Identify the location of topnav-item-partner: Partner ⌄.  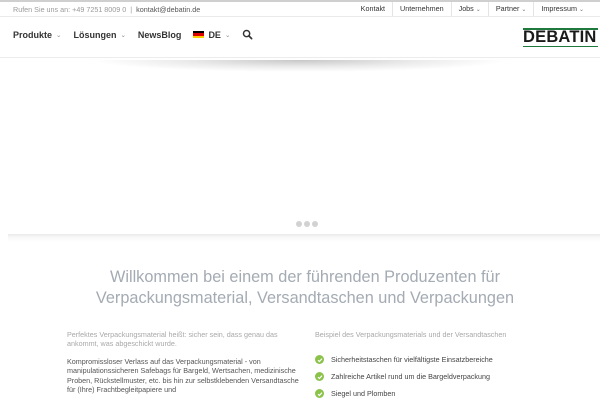
(510, 9).